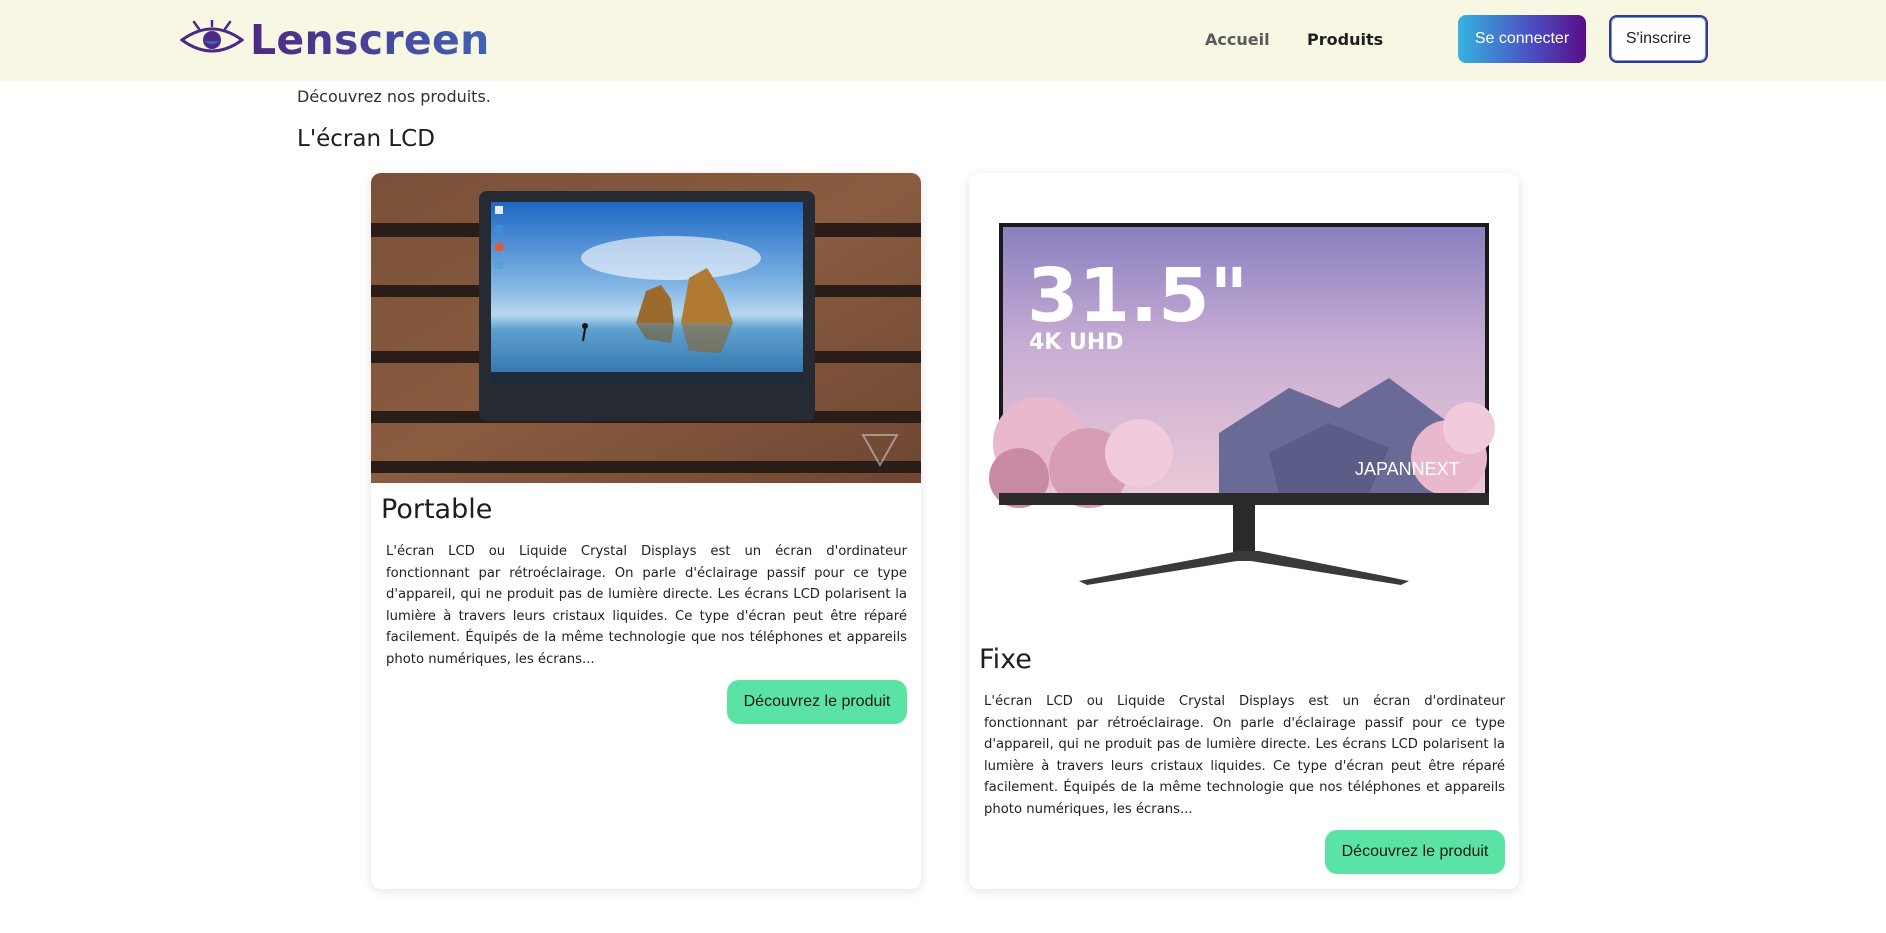 The width and height of the screenshot is (1886, 933). Describe the element at coordinates (1237, 39) in the screenshot. I see `nav-accueil: Accueil` at that location.